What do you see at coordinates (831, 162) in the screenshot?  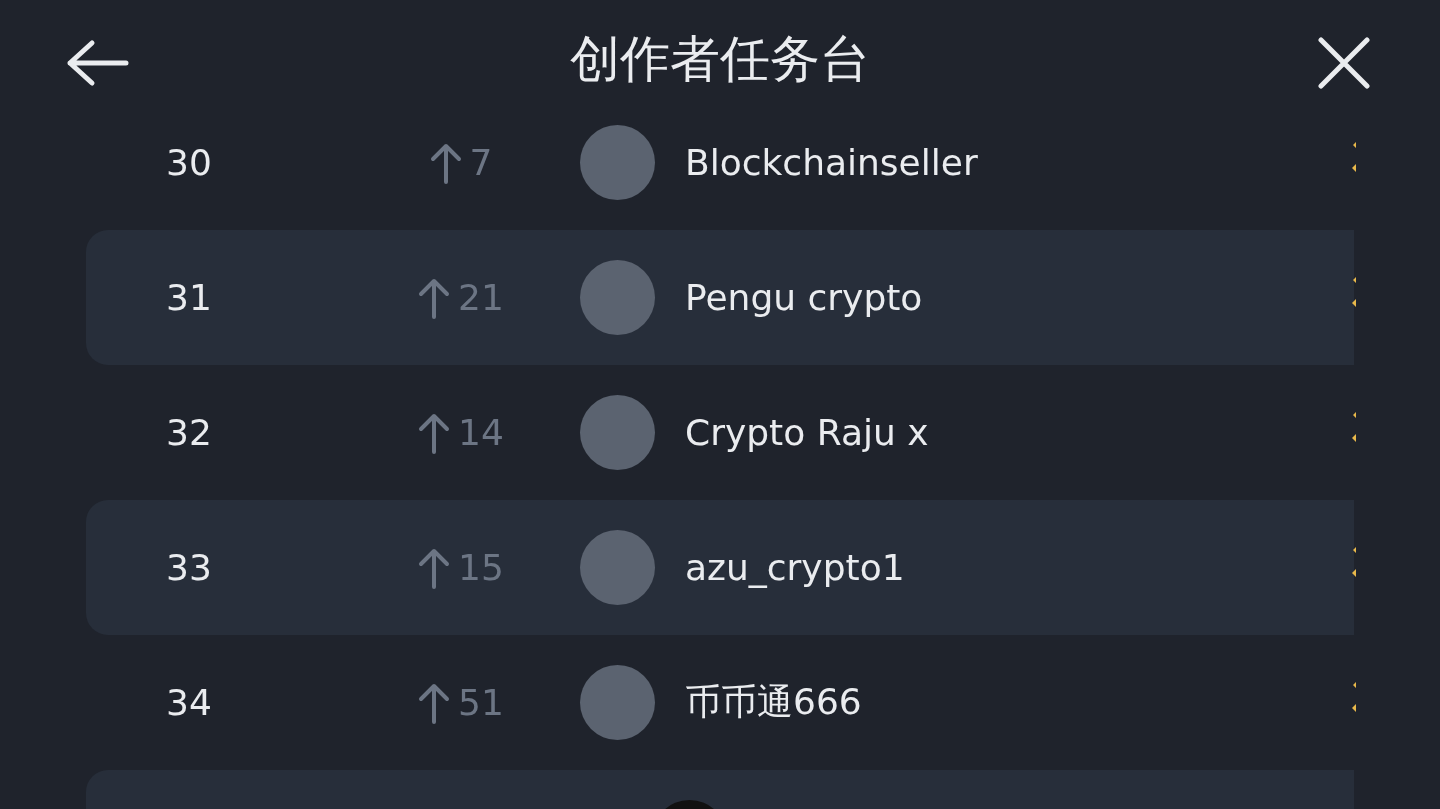 I see `creator-name: Blockchainseller` at bounding box center [831, 162].